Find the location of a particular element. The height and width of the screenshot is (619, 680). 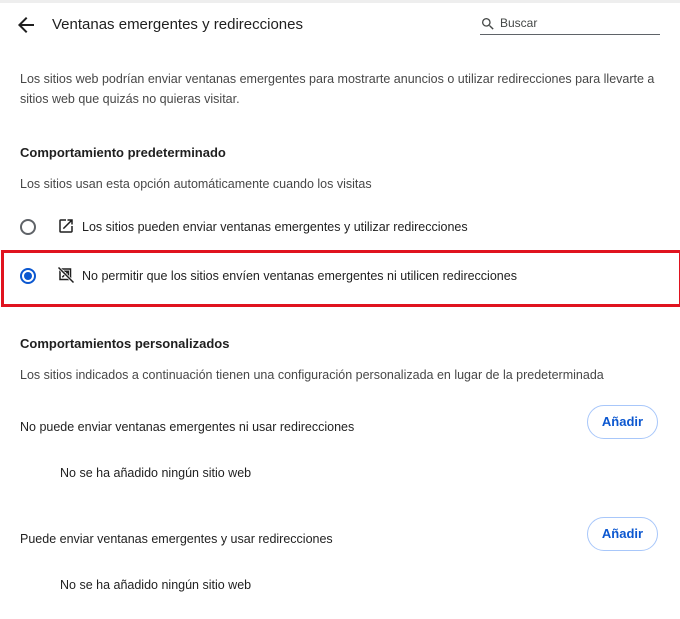

back-button is located at coordinates (26, 25).